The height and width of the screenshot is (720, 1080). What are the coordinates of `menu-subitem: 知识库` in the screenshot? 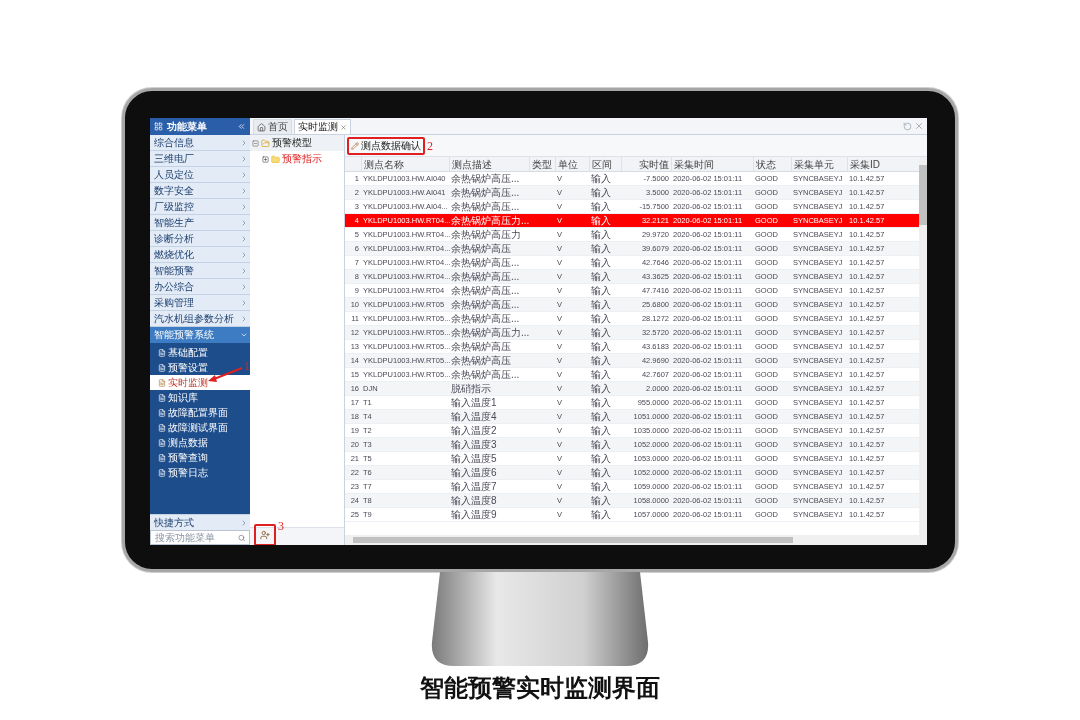 It's located at (175, 397).